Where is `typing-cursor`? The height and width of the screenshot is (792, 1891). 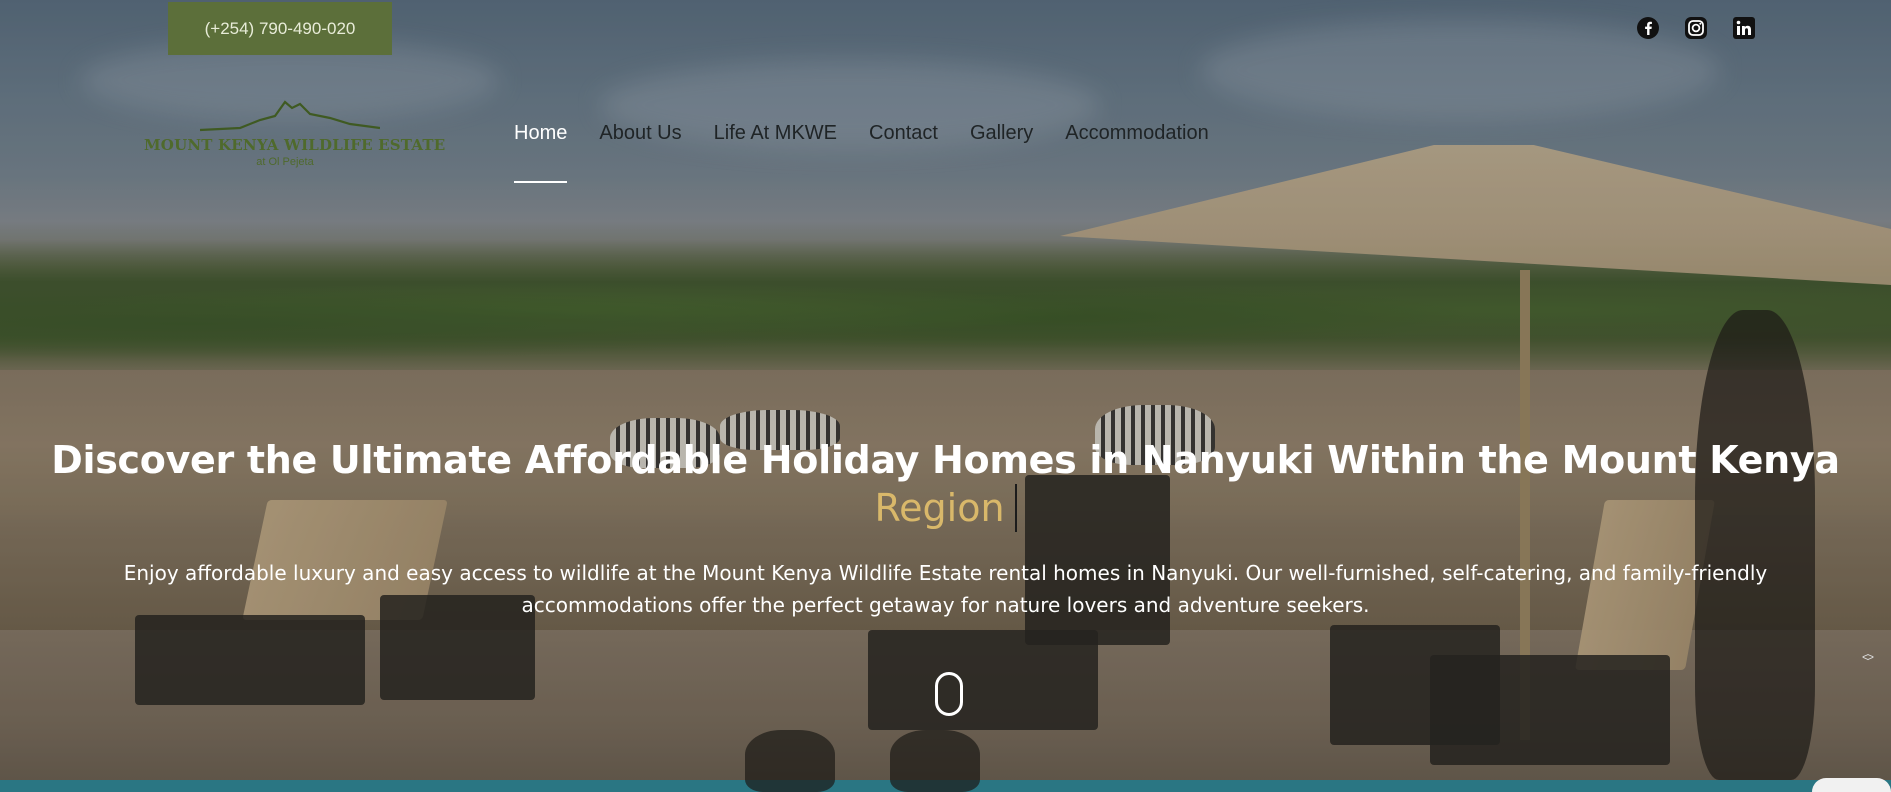 typing-cursor is located at coordinates (1015, 508).